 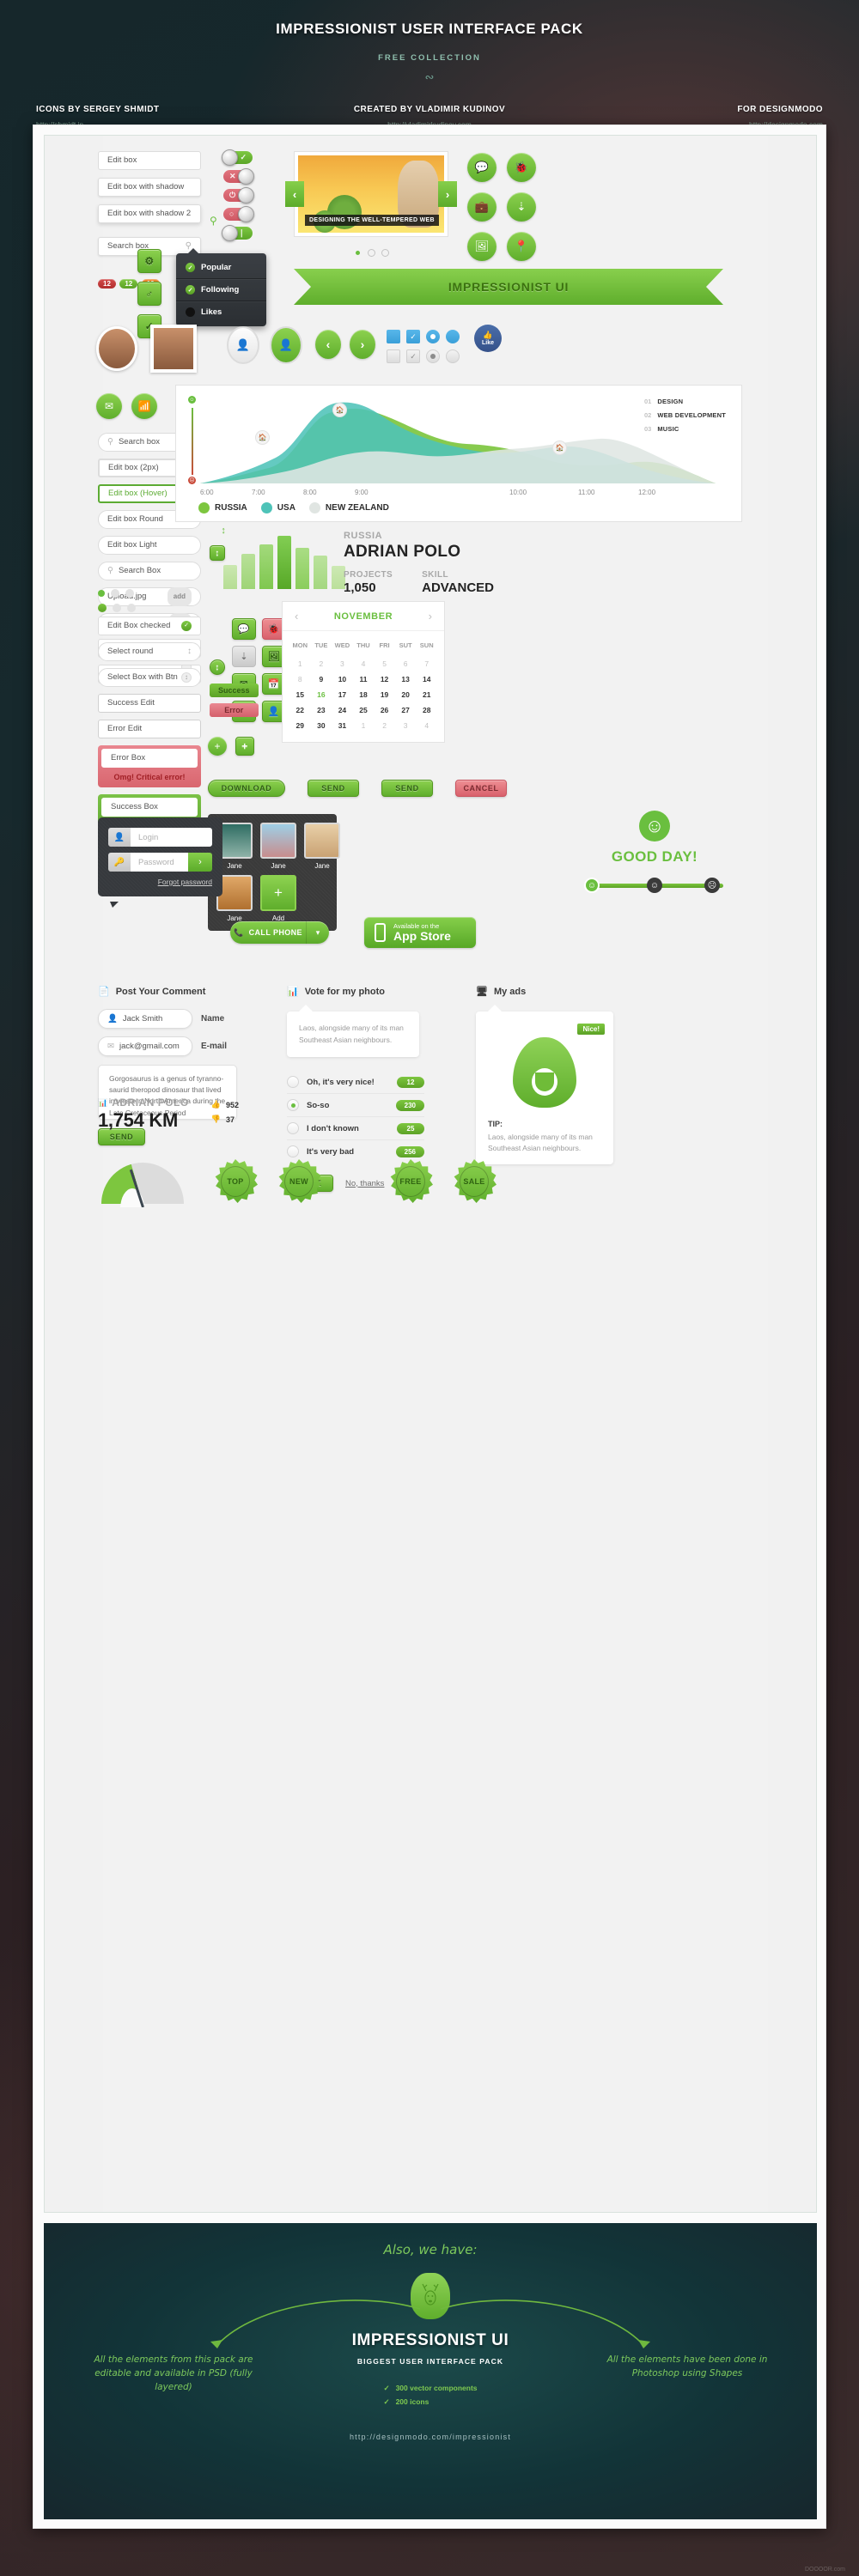 I want to click on calendar-day: 18, so click(x=364, y=695).